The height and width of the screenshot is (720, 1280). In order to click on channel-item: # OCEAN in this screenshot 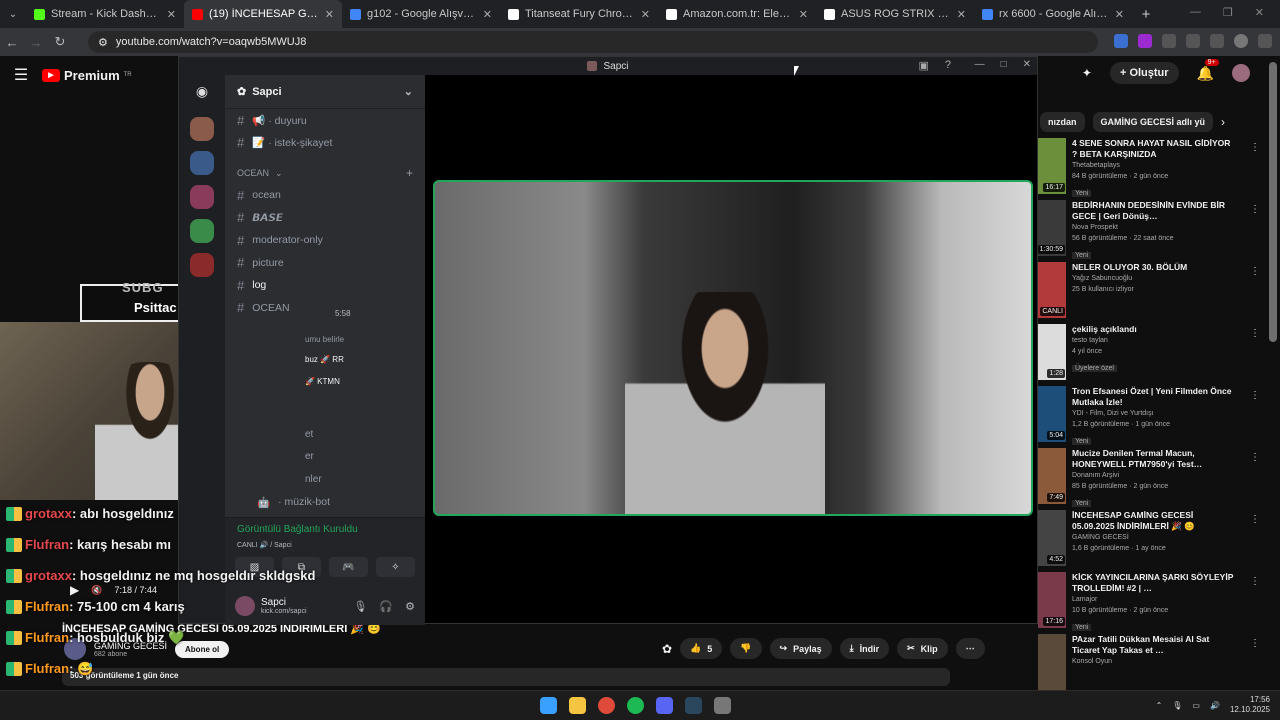, I will do `click(325, 308)`.